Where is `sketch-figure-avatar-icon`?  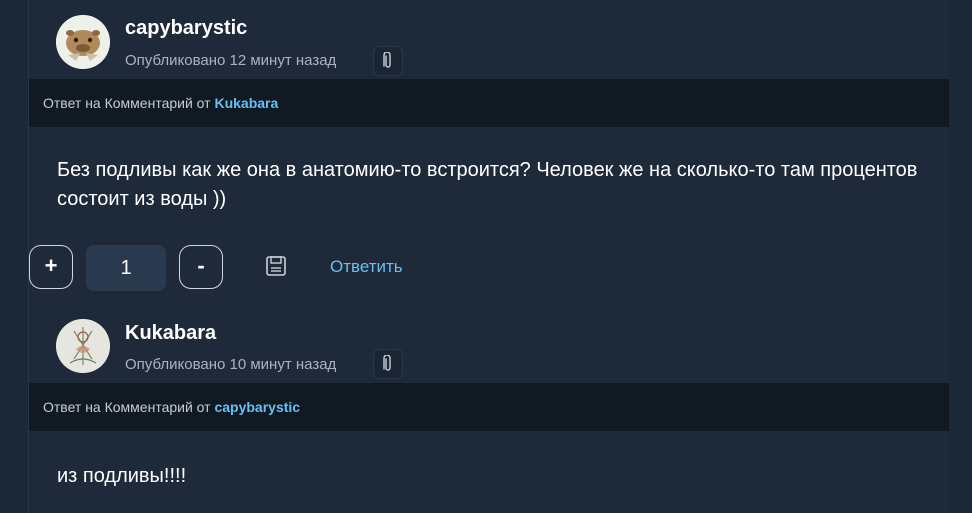 sketch-figure-avatar-icon is located at coordinates (83, 346).